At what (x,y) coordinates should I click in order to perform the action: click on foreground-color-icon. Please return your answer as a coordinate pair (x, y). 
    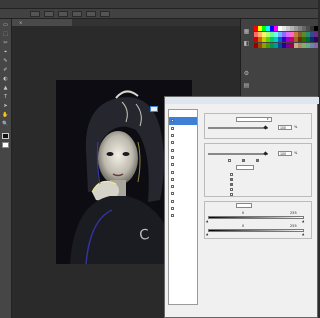
    Looking at the image, I should click on (5, 136).